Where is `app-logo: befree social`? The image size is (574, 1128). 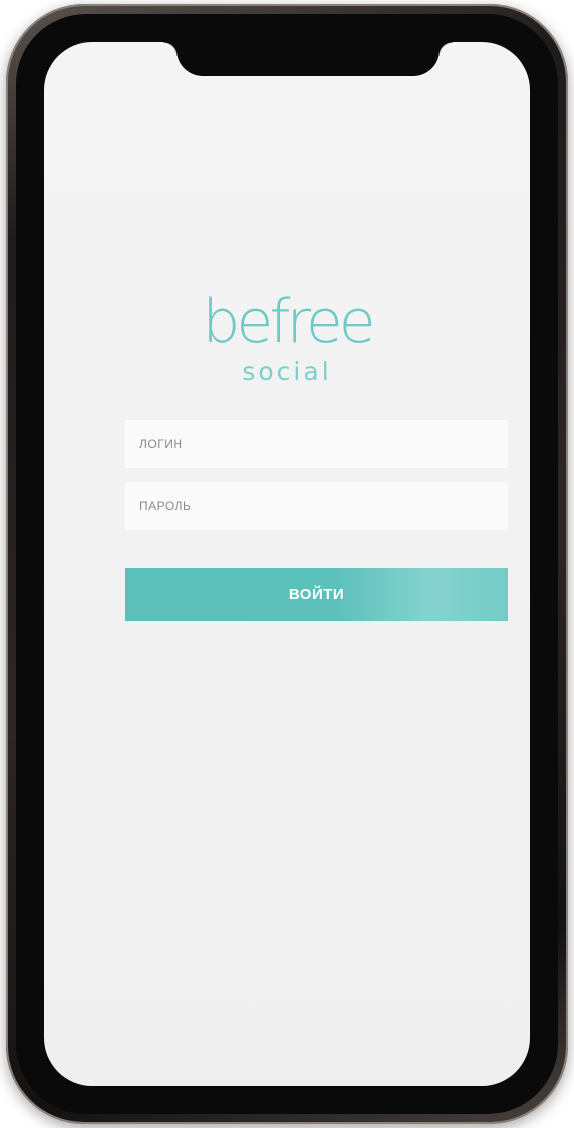
app-logo: befree social is located at coordinates (287, 337).